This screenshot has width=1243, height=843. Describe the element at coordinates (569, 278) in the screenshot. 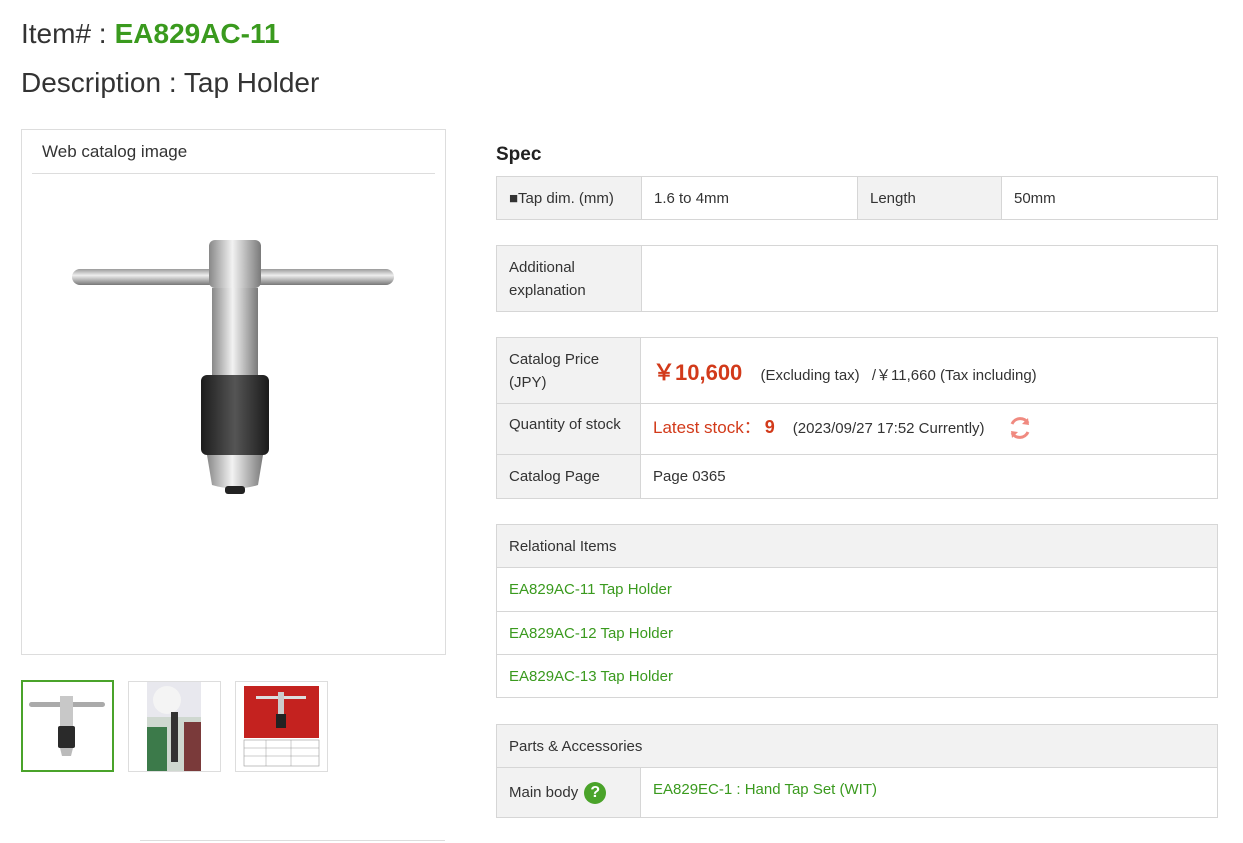

I see `additional-label: Additional explanation` at that location.